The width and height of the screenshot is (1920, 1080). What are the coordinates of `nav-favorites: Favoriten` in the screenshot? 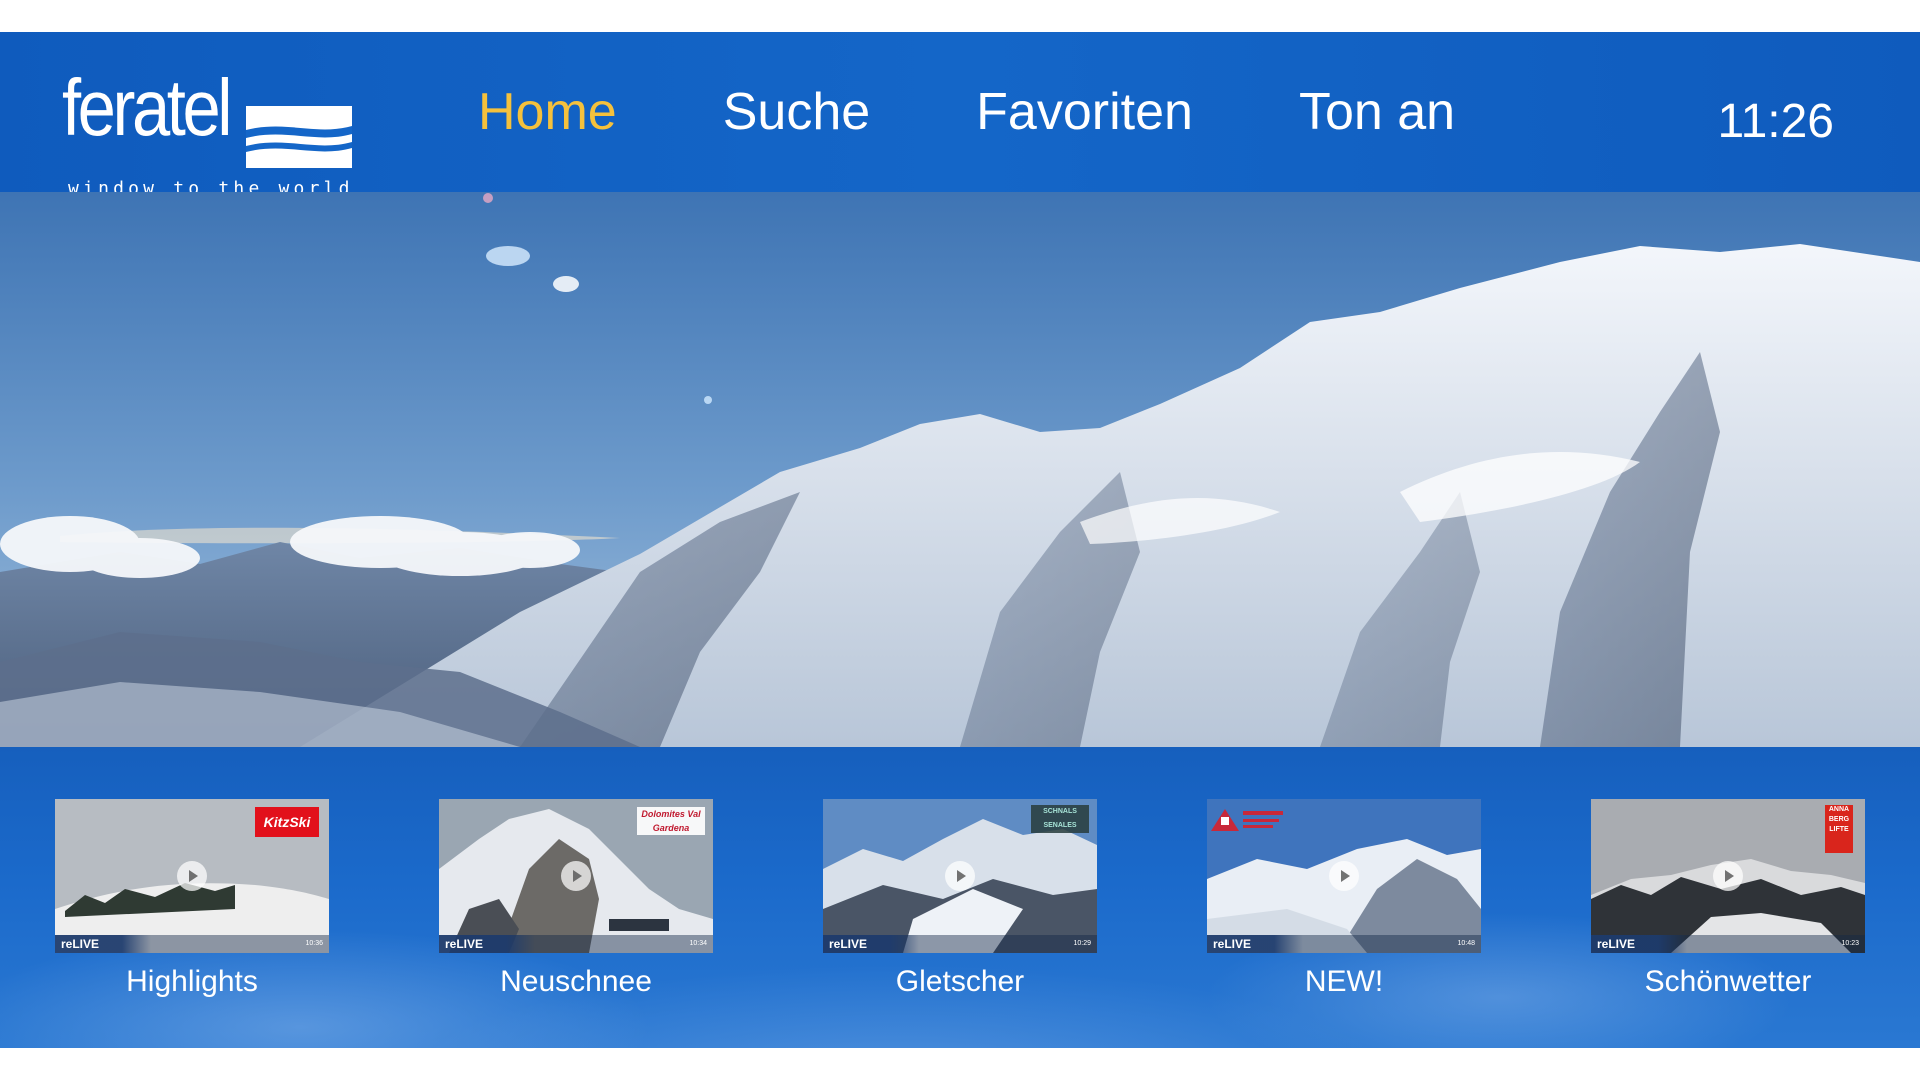 It's located at (1084, 112).